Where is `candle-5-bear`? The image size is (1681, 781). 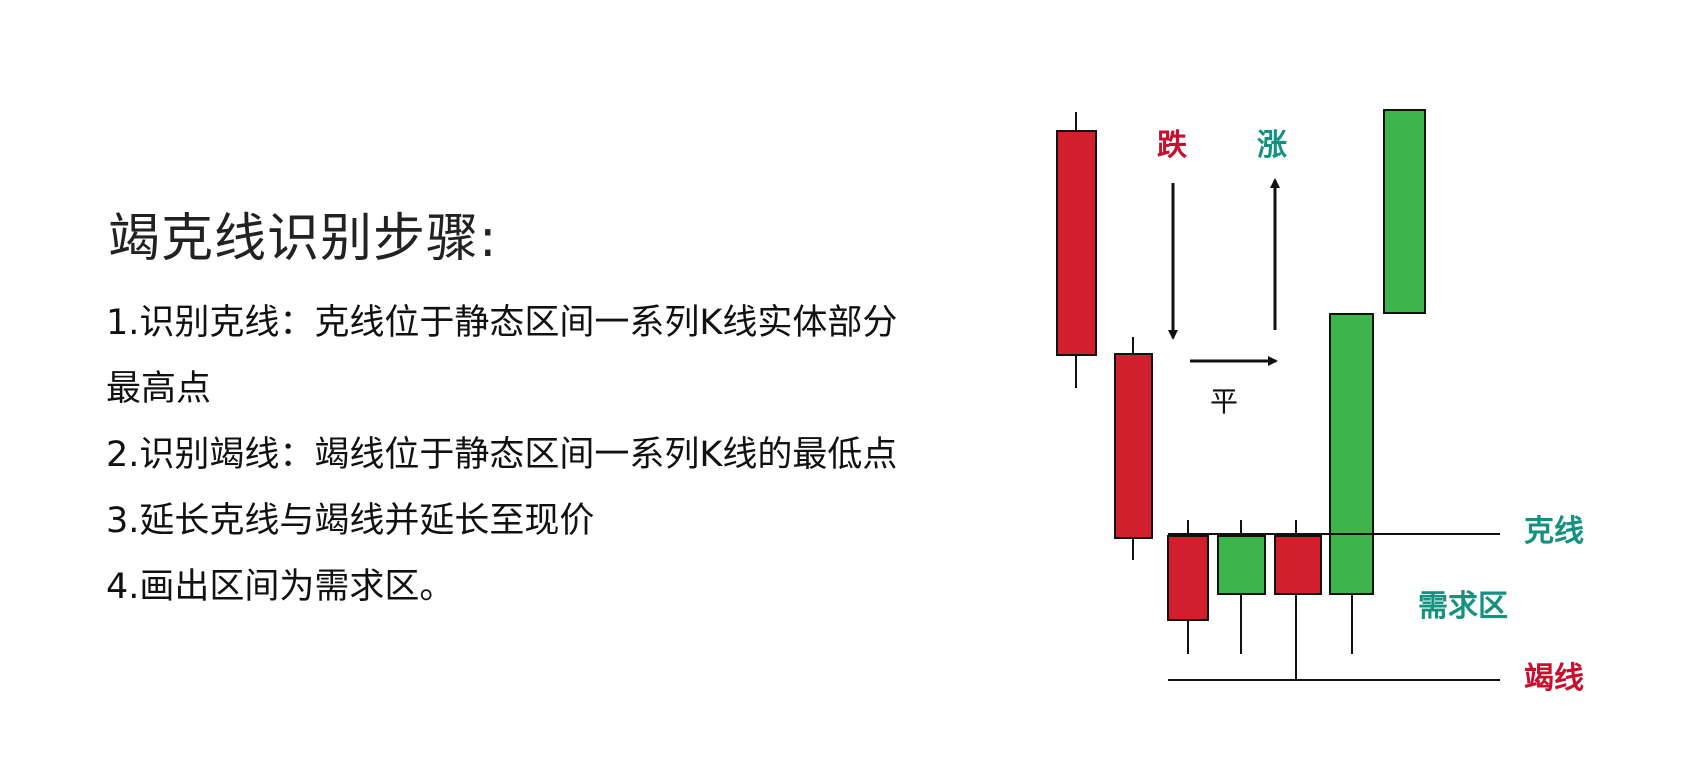
candle-5-bear is located at coordinates (1298, 600).